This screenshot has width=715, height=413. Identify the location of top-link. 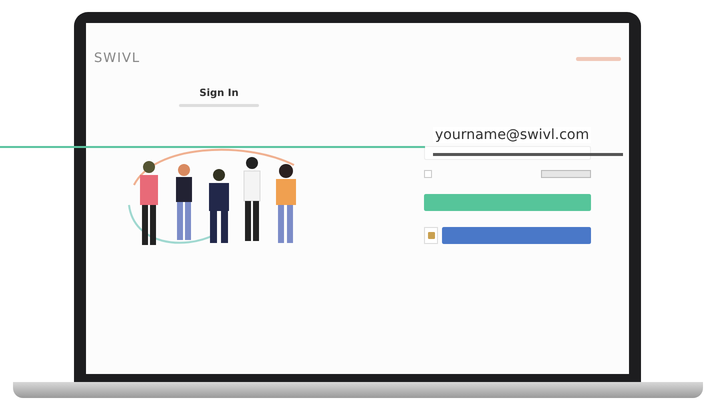
(598, 58).